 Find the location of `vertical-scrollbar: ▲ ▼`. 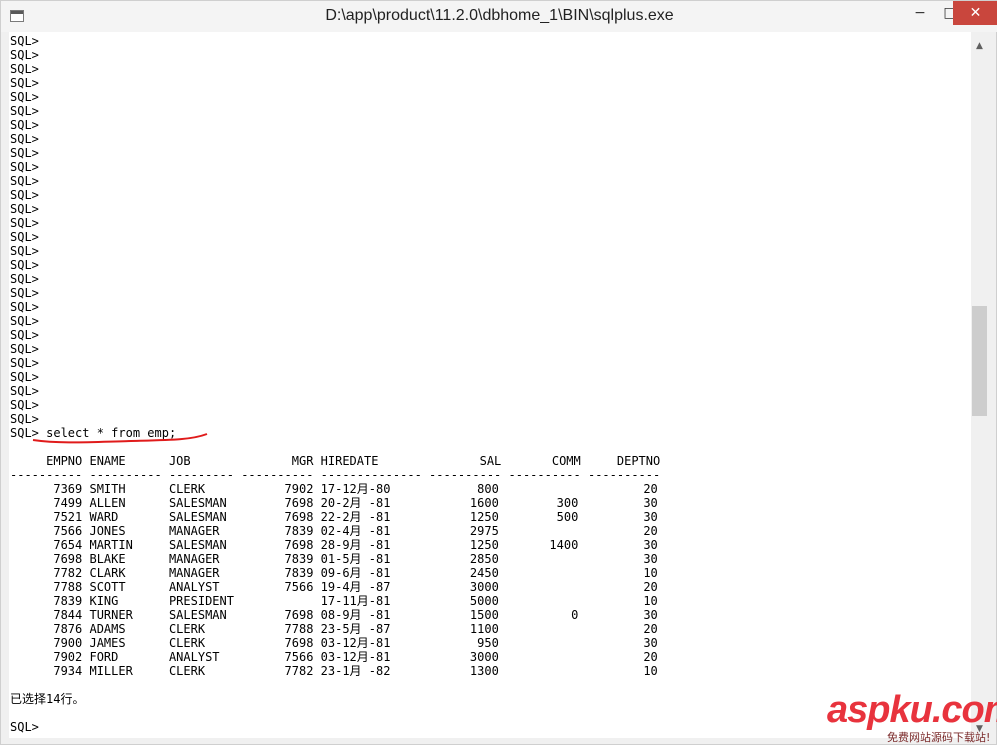

vertical-scrollbar: ▲ ▼ is located at coordinates (979, 385).